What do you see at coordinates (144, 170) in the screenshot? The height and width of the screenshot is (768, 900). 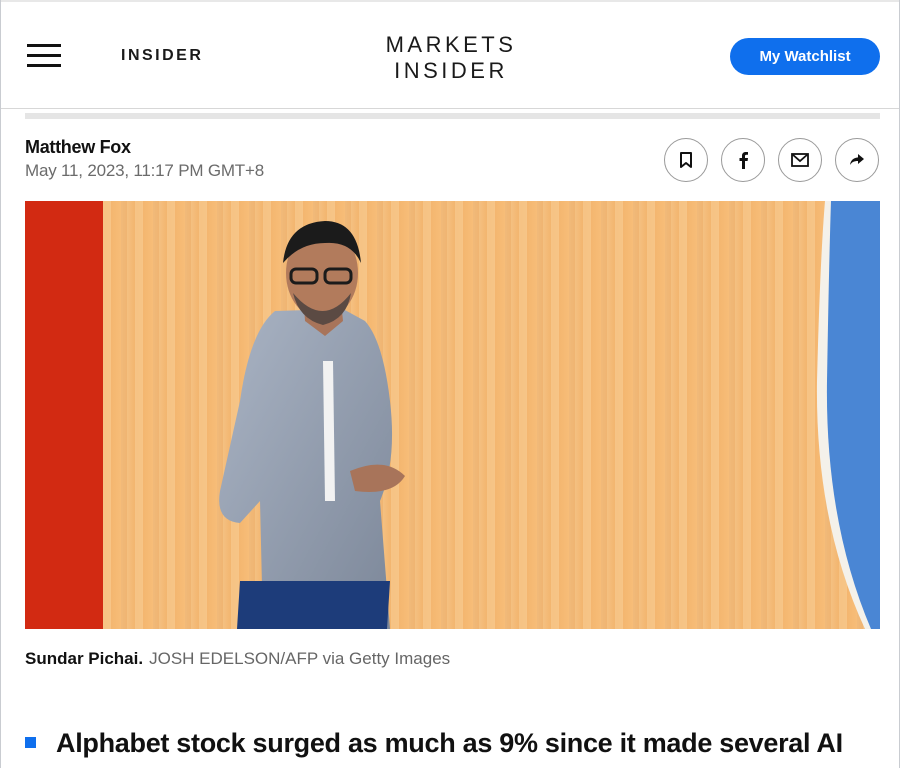 I see `publish-date: May 11, 2023, 11:17 PM GMT+8` at bounding box center [144, 170].